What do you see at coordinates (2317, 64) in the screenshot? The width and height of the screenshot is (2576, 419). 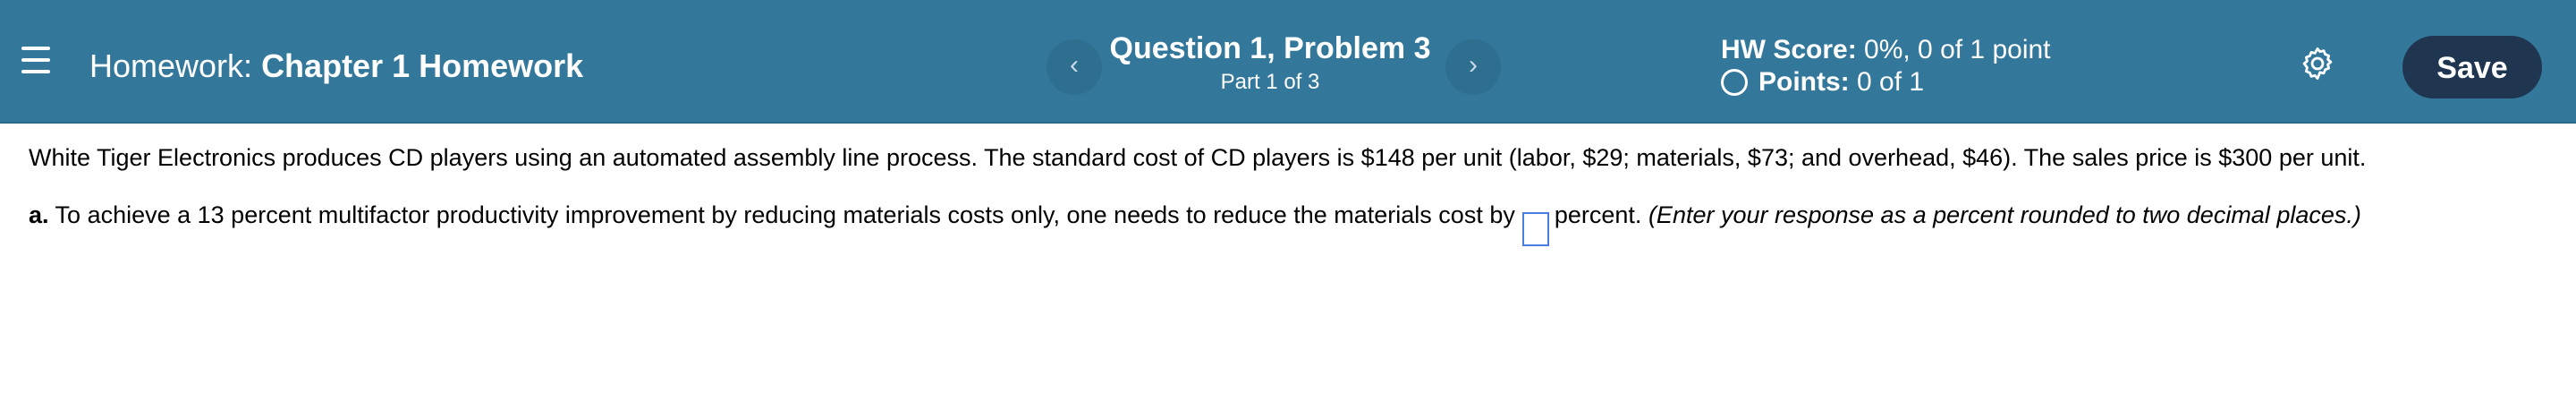 I see `gear-icon` at bounding box center [2317, 64].